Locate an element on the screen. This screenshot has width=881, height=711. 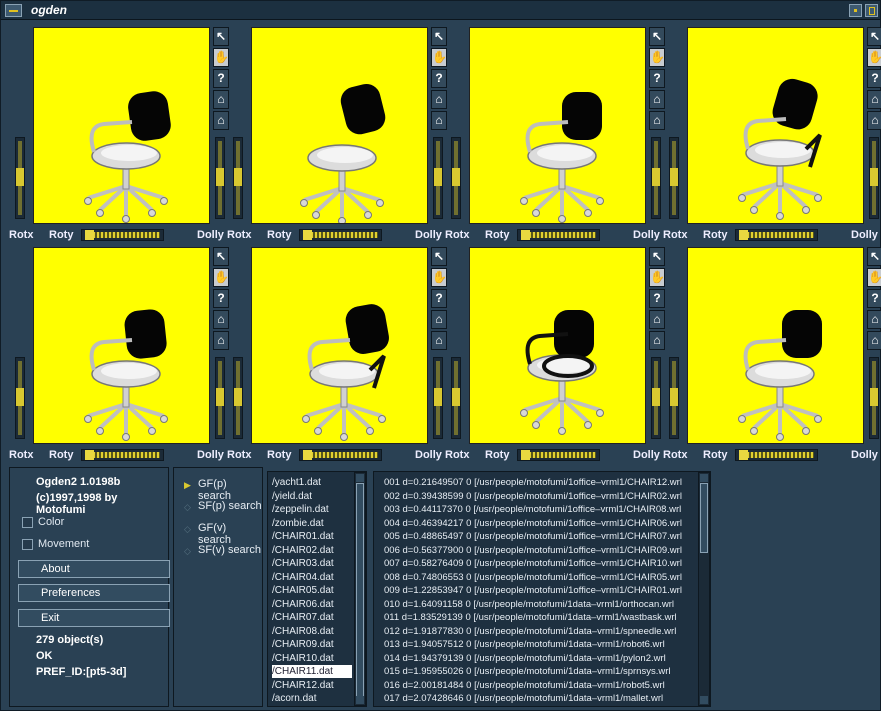
file-list-item: /CHAIR03.dat is located at coordinates (312, 563).